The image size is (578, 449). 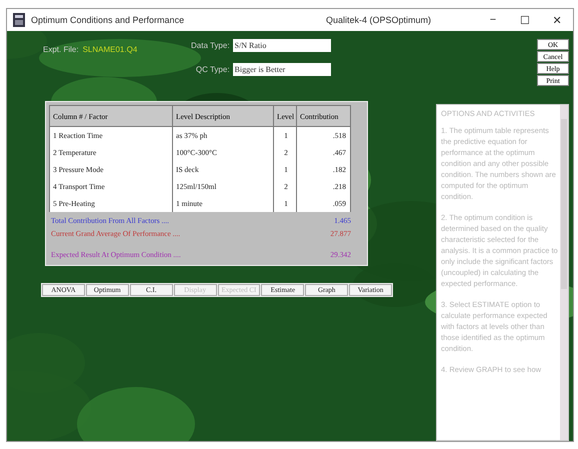 I want to click on window-title: Optimum Conditions and Performance, so click(x=108, y=20).